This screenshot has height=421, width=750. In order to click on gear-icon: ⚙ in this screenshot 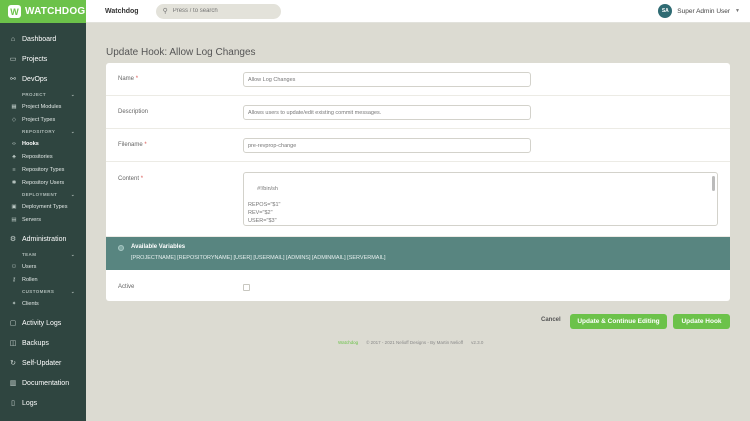, I will do `click(13, 239)`.